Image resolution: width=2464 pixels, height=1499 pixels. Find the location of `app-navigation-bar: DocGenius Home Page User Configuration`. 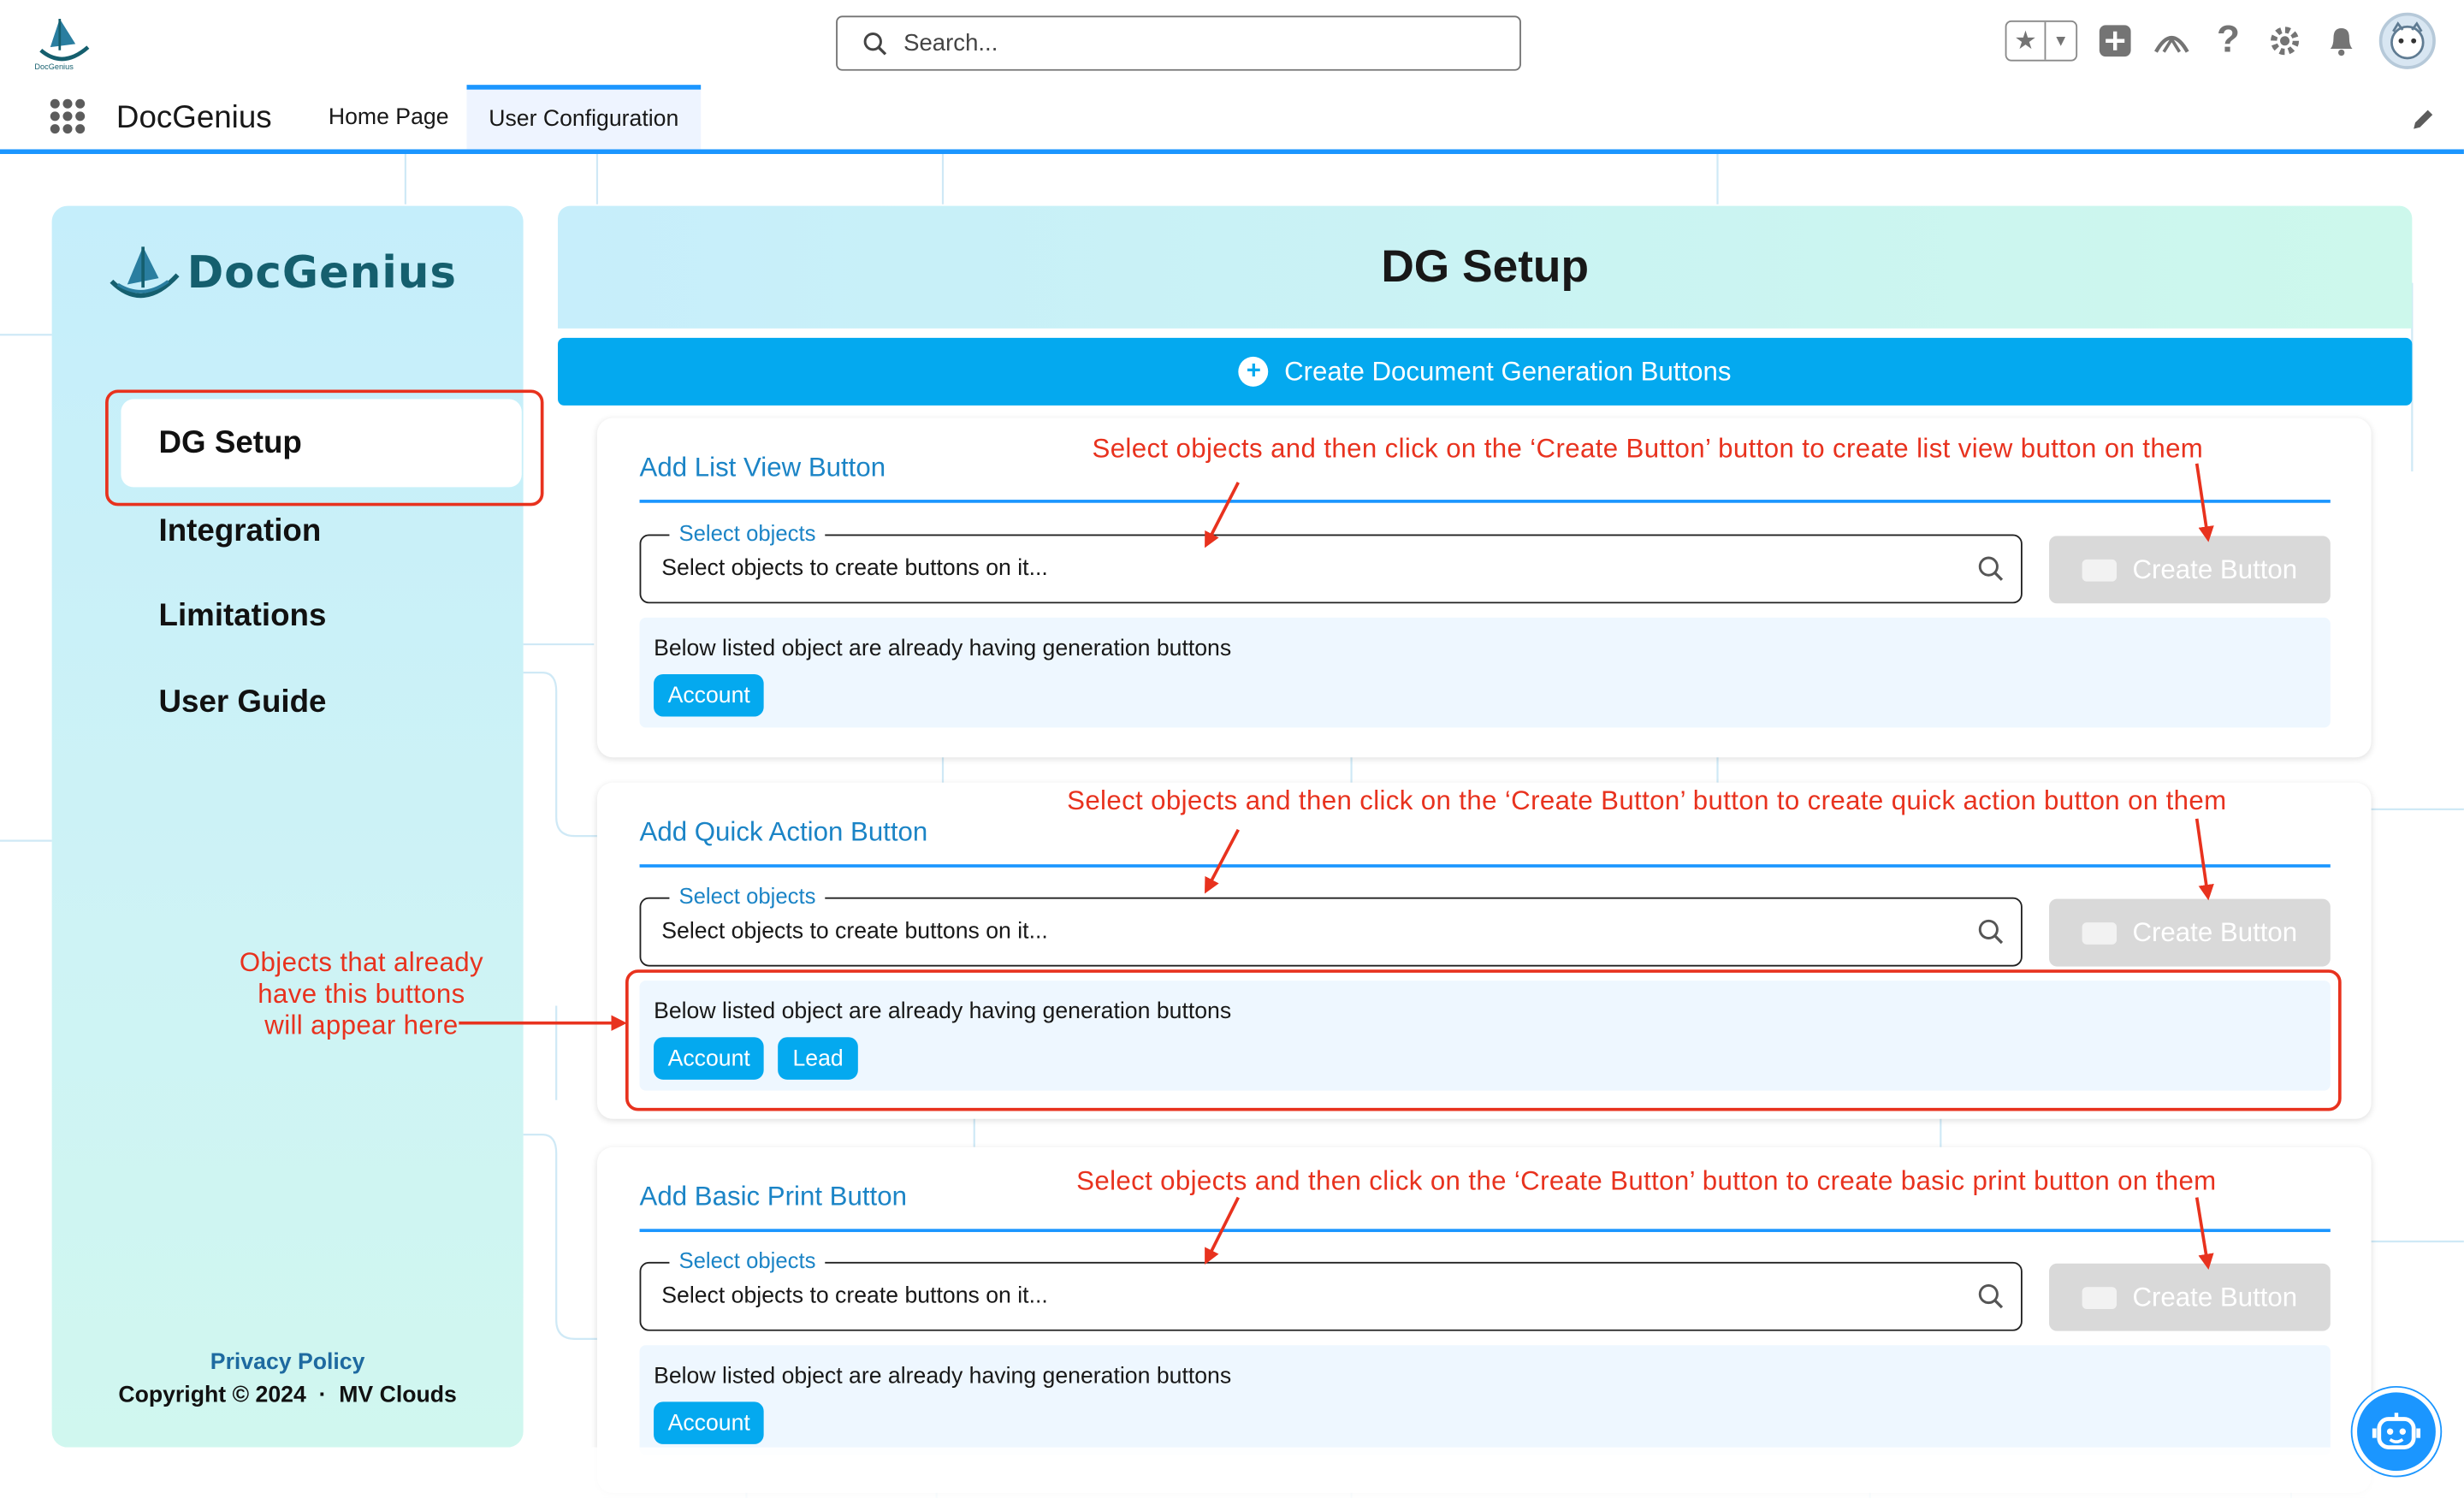

app-navigation-bar: DocGenius Home Page User Configuration is located at coordinates (1232, 117).